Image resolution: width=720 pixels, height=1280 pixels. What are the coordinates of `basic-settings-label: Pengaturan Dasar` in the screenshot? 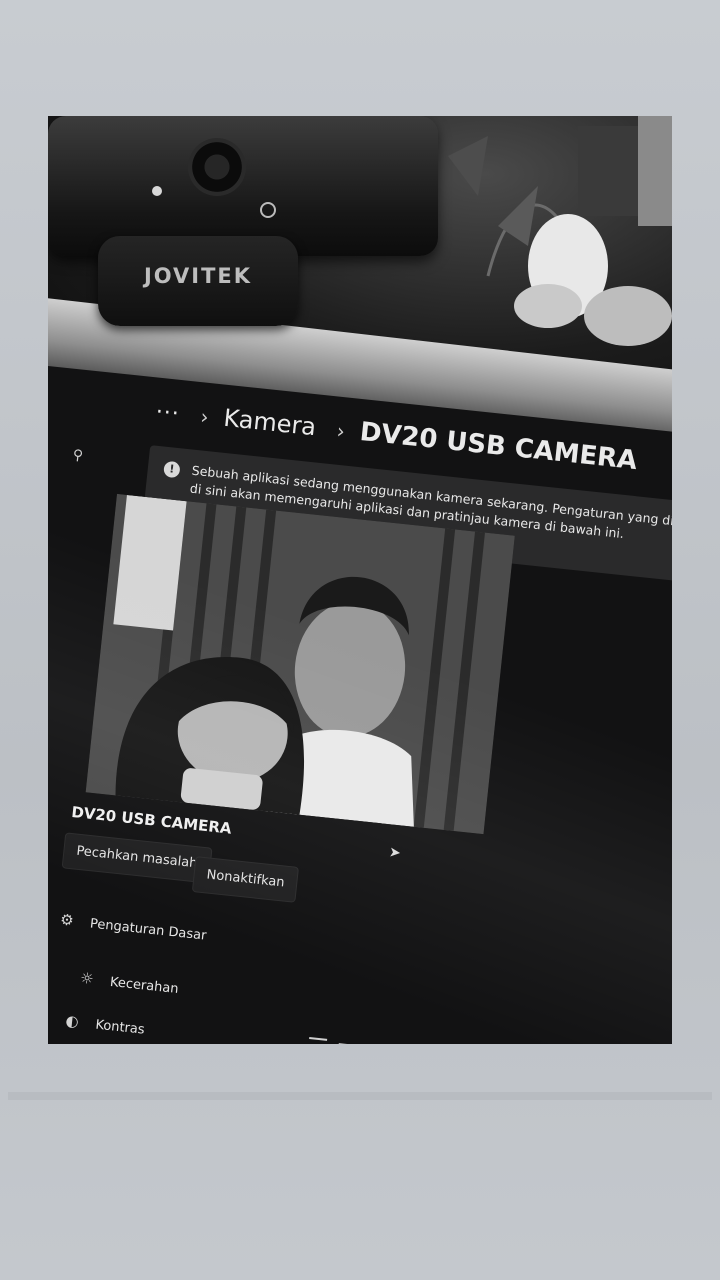 It's located at (148, 930).